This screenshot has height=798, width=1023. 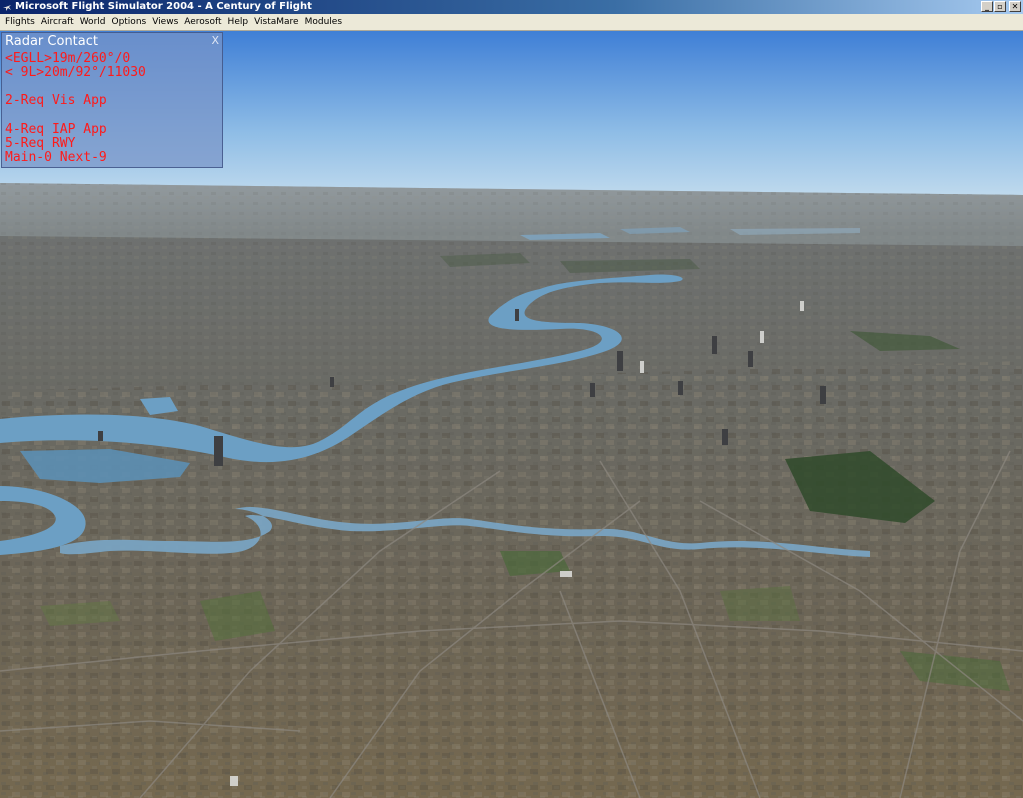 I want to click on radar-contact-title: Radar Contact, so click(x=51, y=41).